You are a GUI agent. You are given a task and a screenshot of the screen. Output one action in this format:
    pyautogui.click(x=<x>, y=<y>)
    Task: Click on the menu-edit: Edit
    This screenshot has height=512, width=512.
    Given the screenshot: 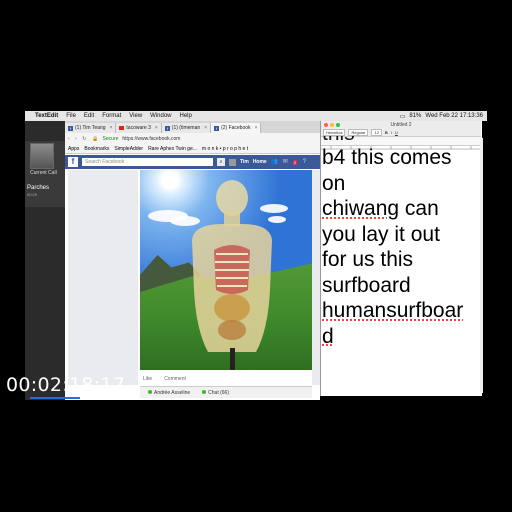 What is the action you would take?
    pyautogui.click(x=89, y=116)
    